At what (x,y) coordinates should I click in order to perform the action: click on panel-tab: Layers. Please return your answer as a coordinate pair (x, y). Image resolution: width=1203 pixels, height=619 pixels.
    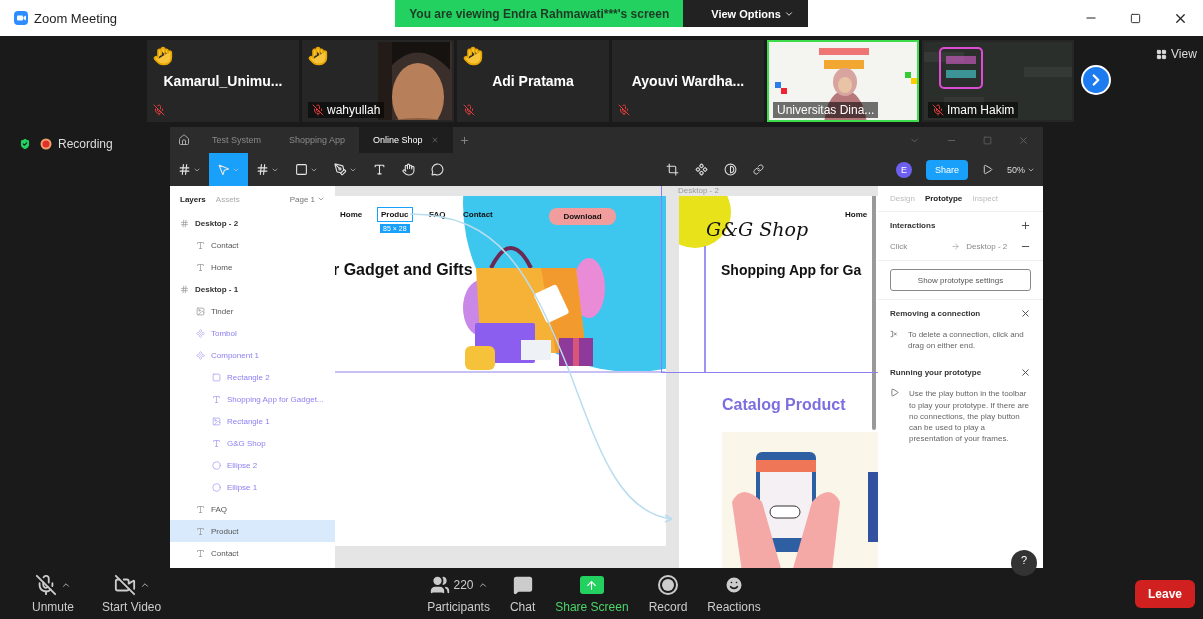
    Looking at the image, I should click on (193, 199).